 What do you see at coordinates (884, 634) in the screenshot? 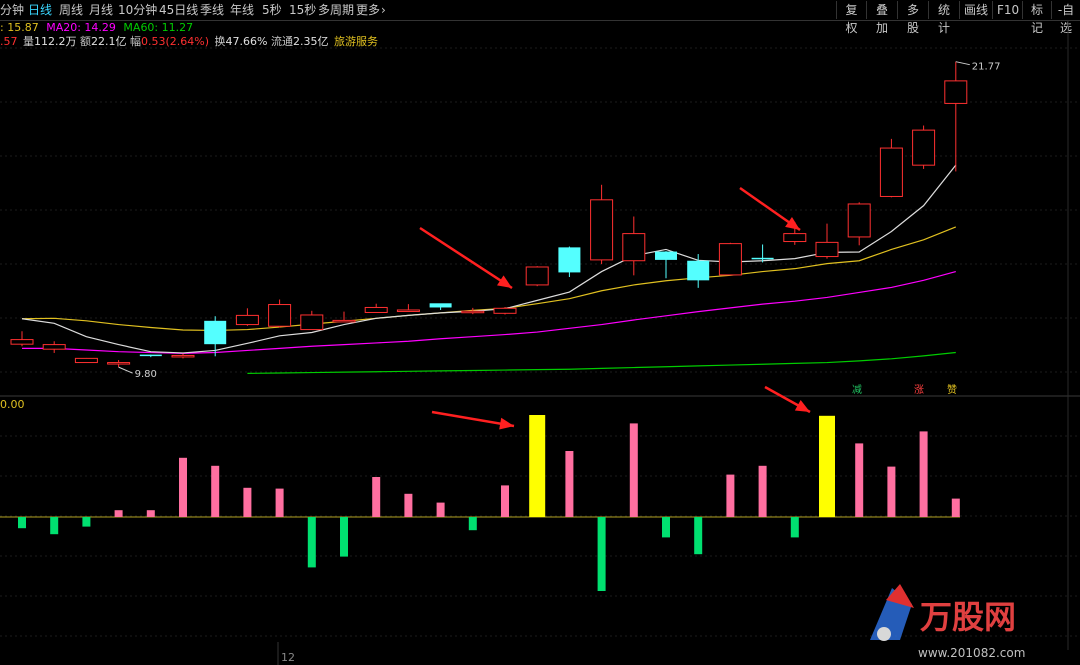
I see `logo-ball-icon` at bounding box center [884, 634].